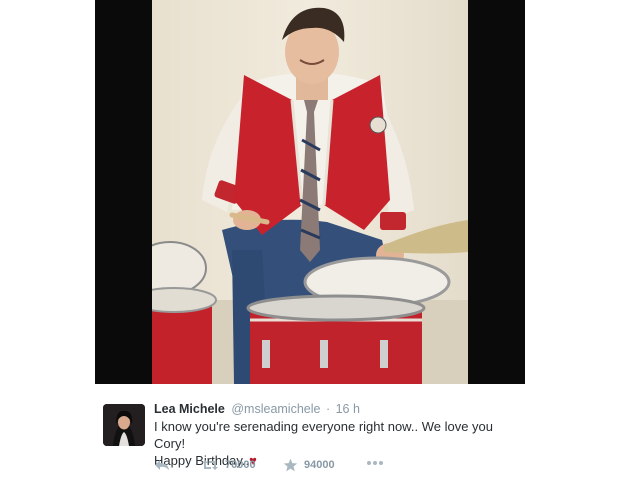  I want to click on username: @msleamichele, so click(275, 409).